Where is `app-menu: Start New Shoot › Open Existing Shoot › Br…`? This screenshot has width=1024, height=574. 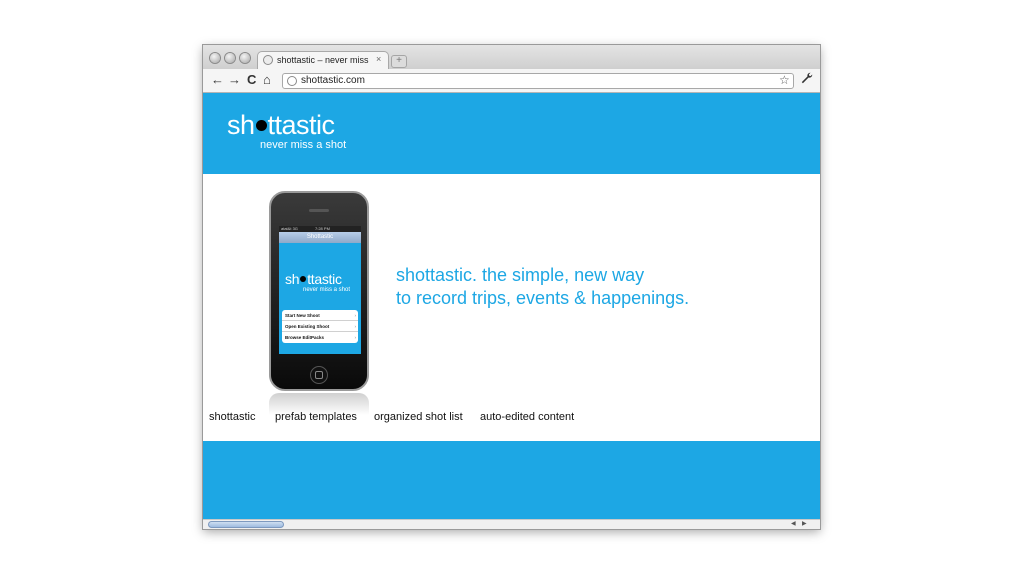 app-menu: Start New Shoot › Open Existing Shoot › Br… is located at coordinates (320, 326).